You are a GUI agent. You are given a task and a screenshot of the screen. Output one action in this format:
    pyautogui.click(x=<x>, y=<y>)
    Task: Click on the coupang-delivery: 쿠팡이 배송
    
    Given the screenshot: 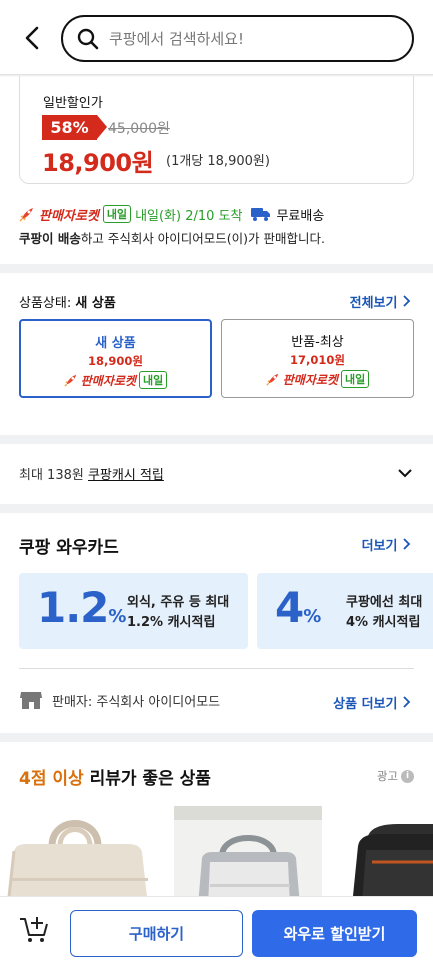 What is the action you would take?
    pyautogui.click(x=50, y=238)
    